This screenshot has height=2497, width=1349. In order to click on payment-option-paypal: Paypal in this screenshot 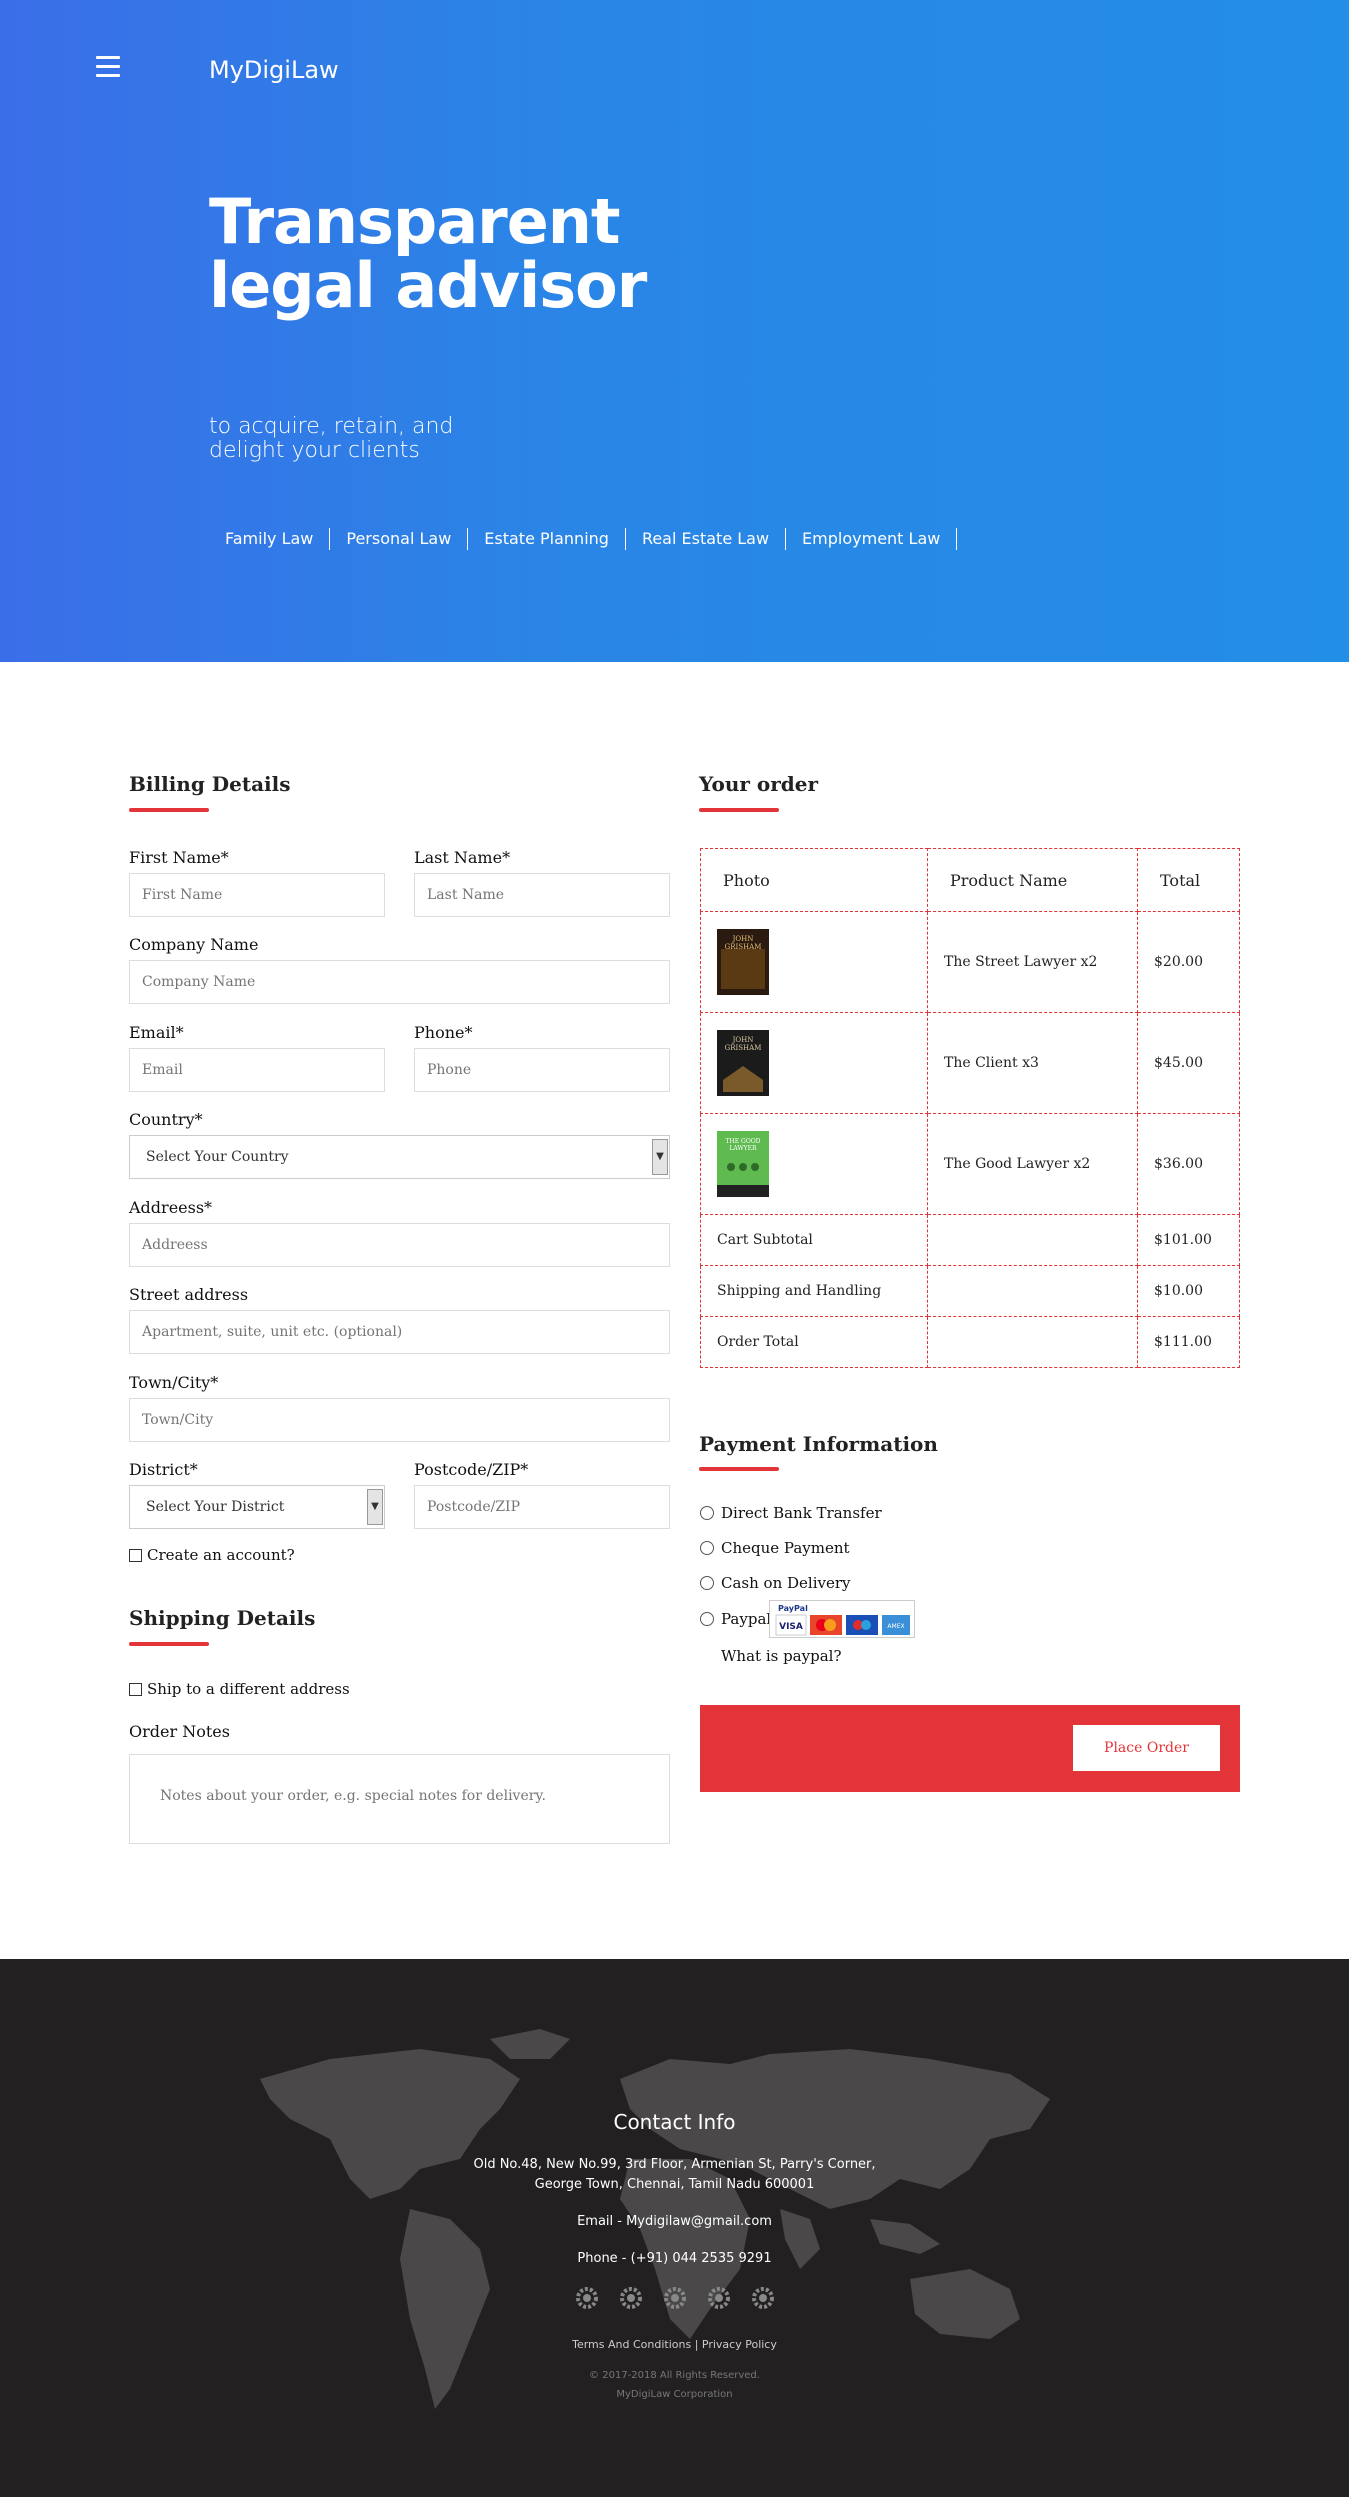, I will do `click(735, 1619)`.